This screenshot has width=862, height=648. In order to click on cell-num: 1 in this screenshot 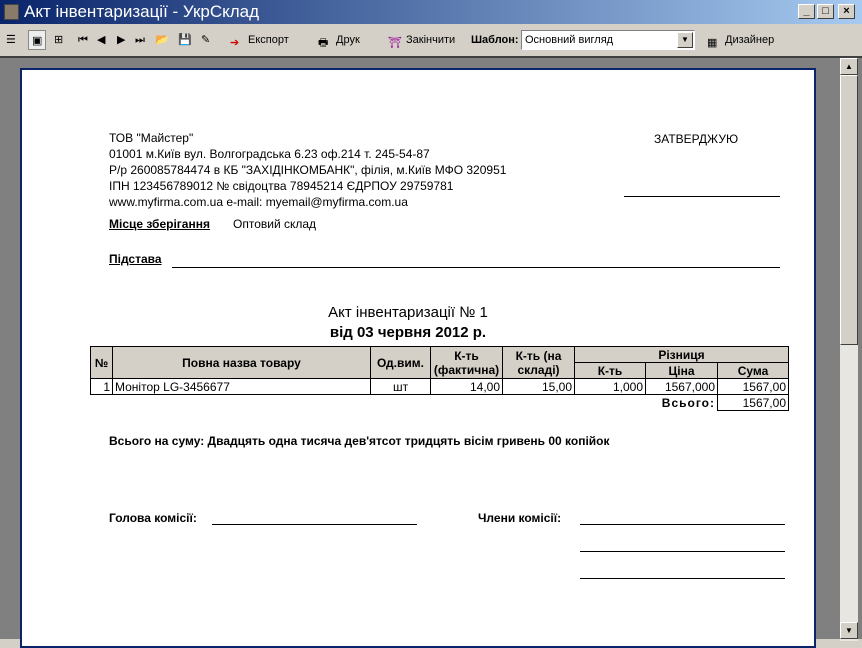, I will do `click(101, 386)`.